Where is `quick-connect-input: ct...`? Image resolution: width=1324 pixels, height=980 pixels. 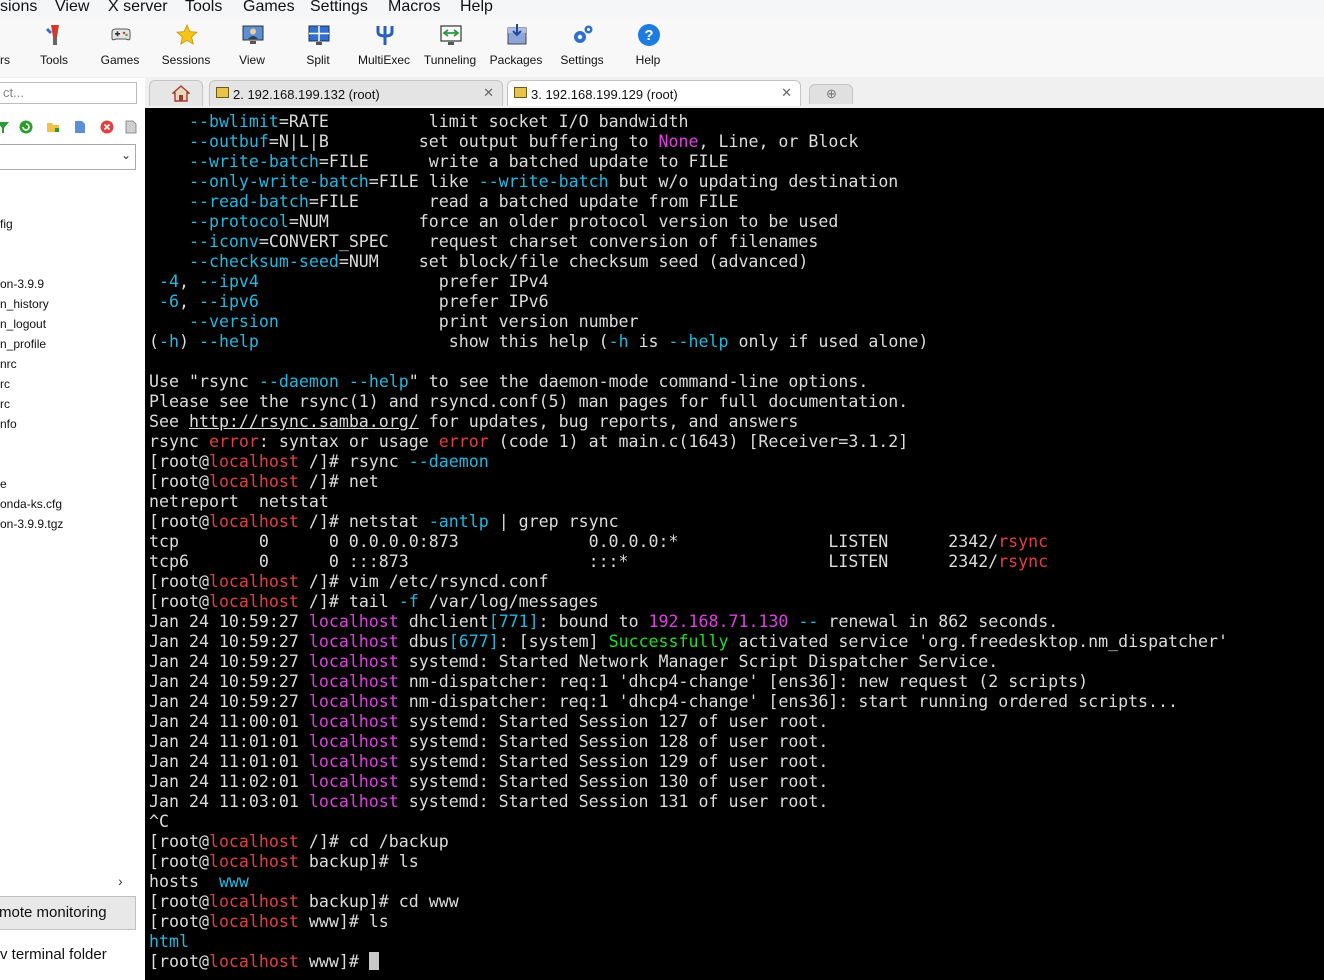 quick-connect-input: ct... is located at coordinates (68, 93).